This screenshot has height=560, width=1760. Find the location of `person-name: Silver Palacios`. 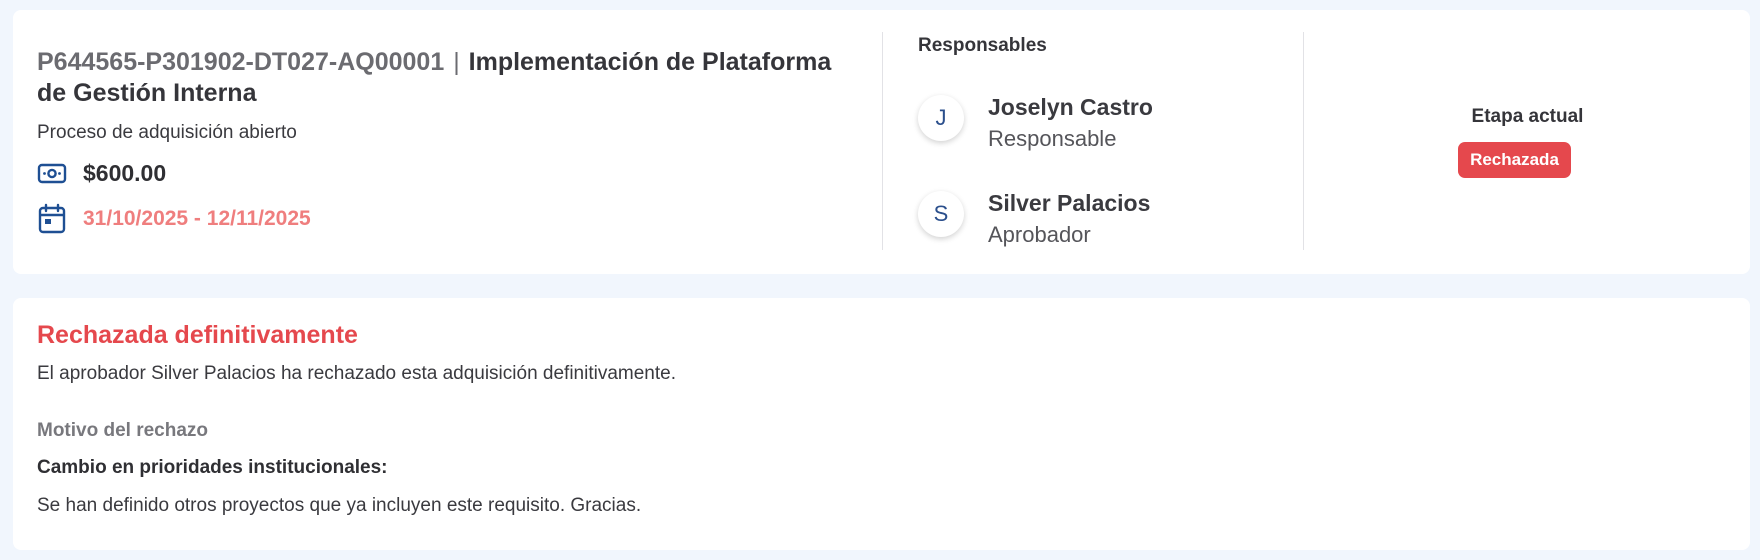

person-name: Silver Palacios is located at coordinates (1069, 203).